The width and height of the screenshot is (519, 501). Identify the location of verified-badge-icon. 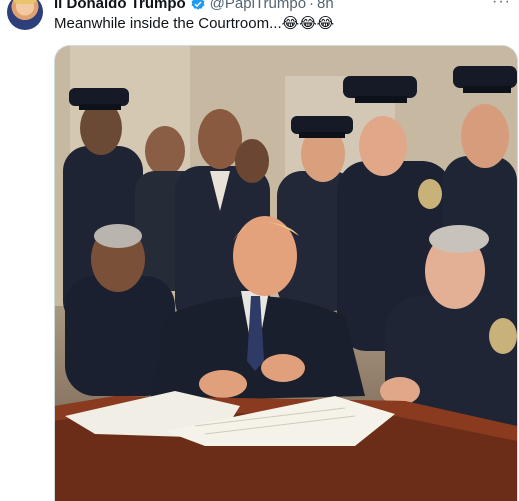
(198, 5).